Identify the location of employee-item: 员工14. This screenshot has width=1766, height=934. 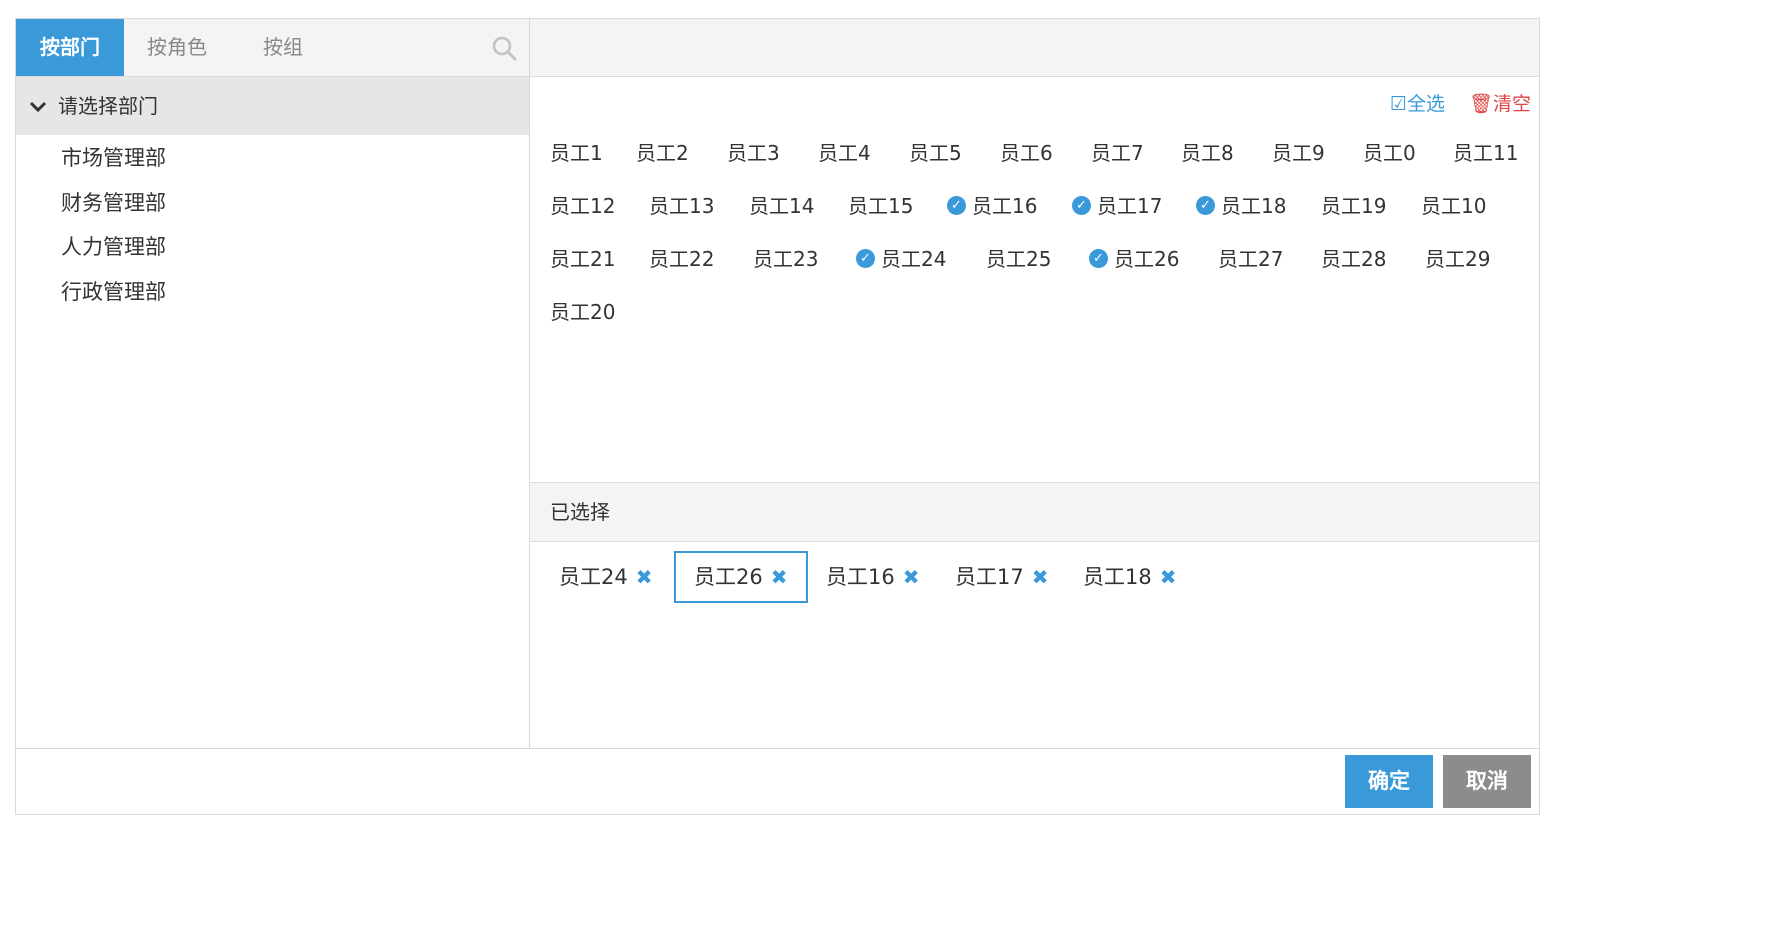
(781, 206).